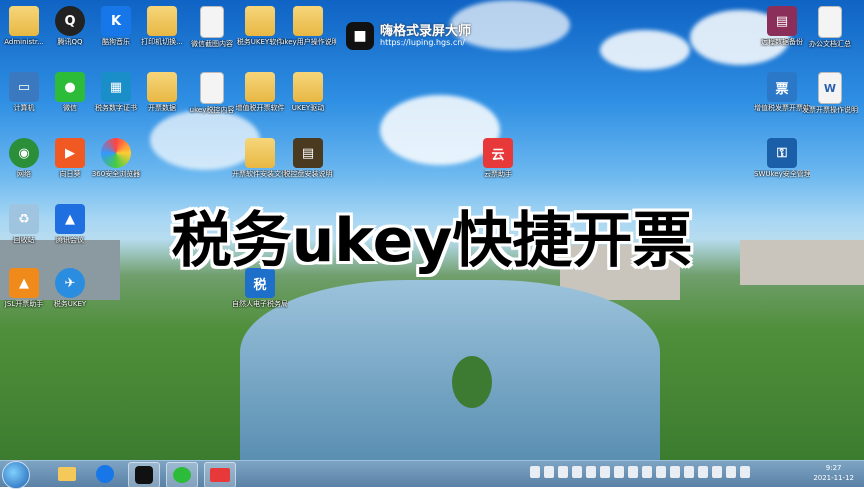 The image size is (864, 489). I want to click on desktop-icon-ukey-guide: ukey用户操作说明, so click(308, 26).